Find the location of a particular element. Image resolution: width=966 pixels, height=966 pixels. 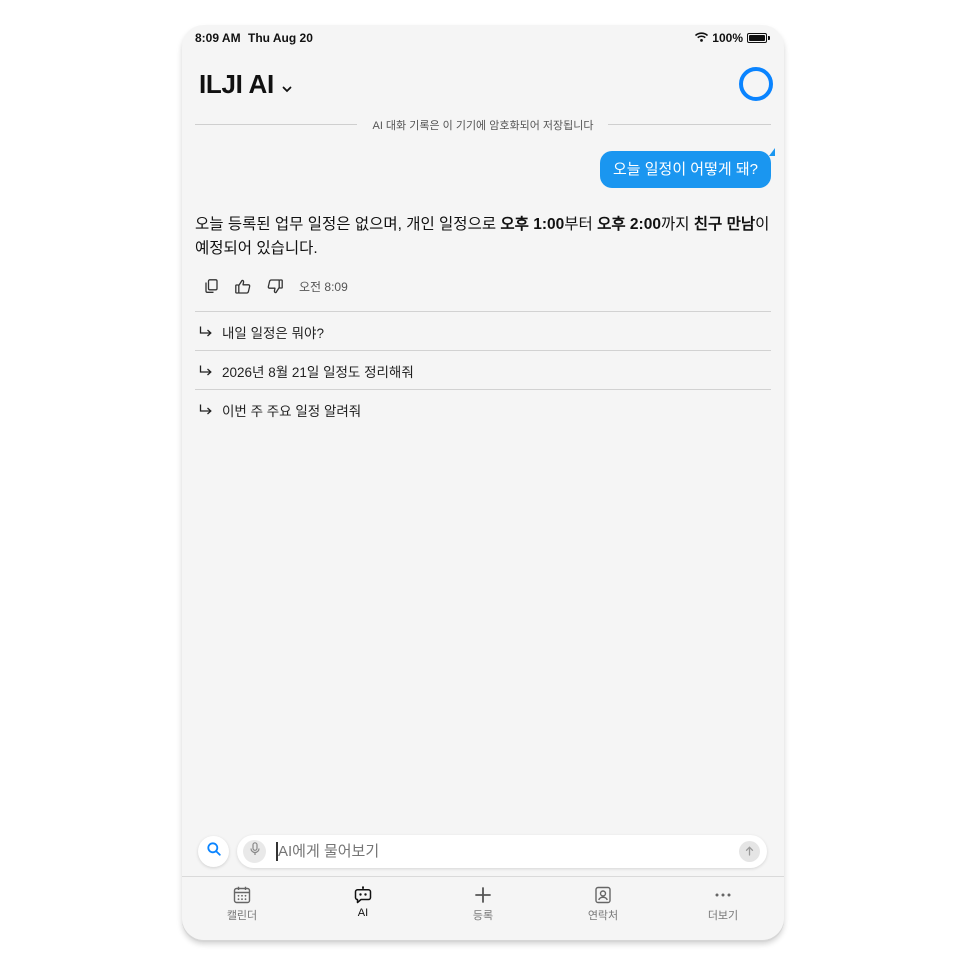

status-time: 8:09 AM is located at coordinates (218, 38).